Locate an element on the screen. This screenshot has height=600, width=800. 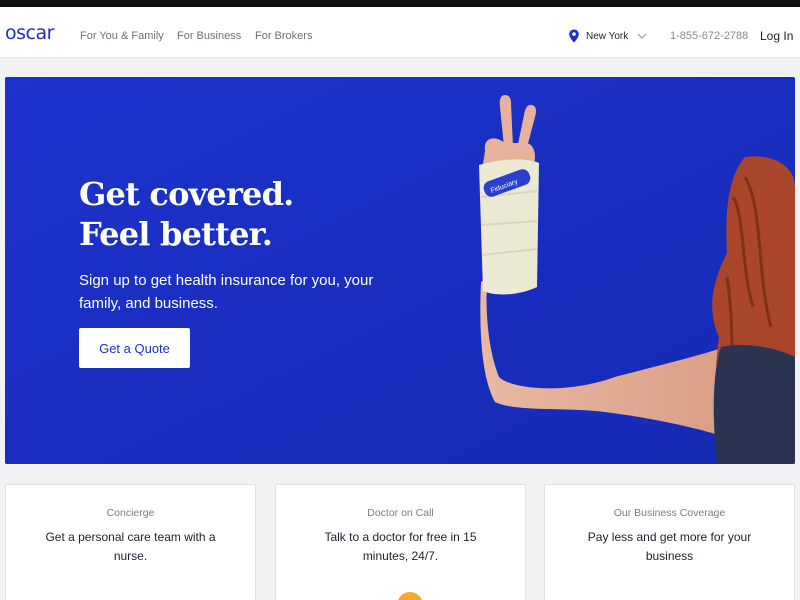
chevron-down-icon is located at coordinates (642, 36).